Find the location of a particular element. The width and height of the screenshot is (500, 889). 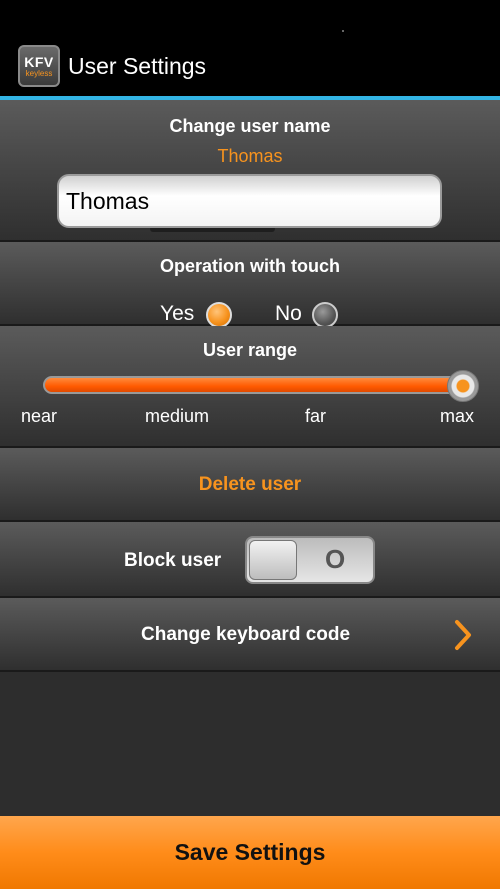

tick-near: near is located at coordinates (39, 416).